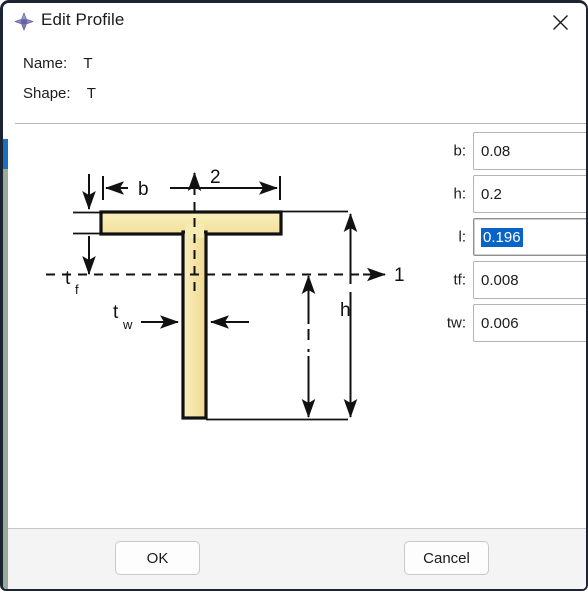  I want to click on profile-cross-icon, so click(24, 23).